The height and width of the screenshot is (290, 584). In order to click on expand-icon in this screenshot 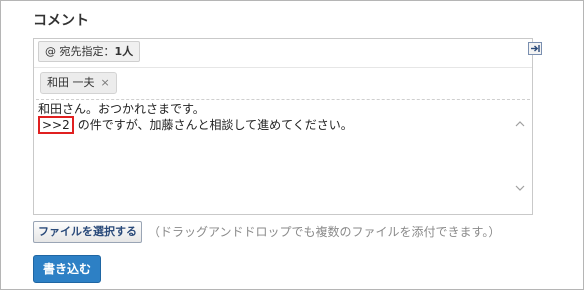, I will do `click(535, 48)`.